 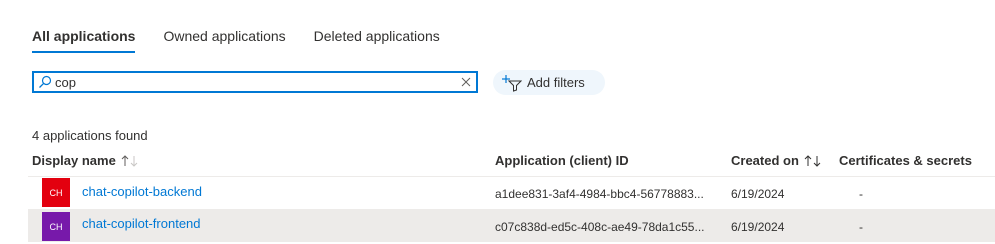 I want to click on column-created-on: Created on, so click(x=776, y=160).